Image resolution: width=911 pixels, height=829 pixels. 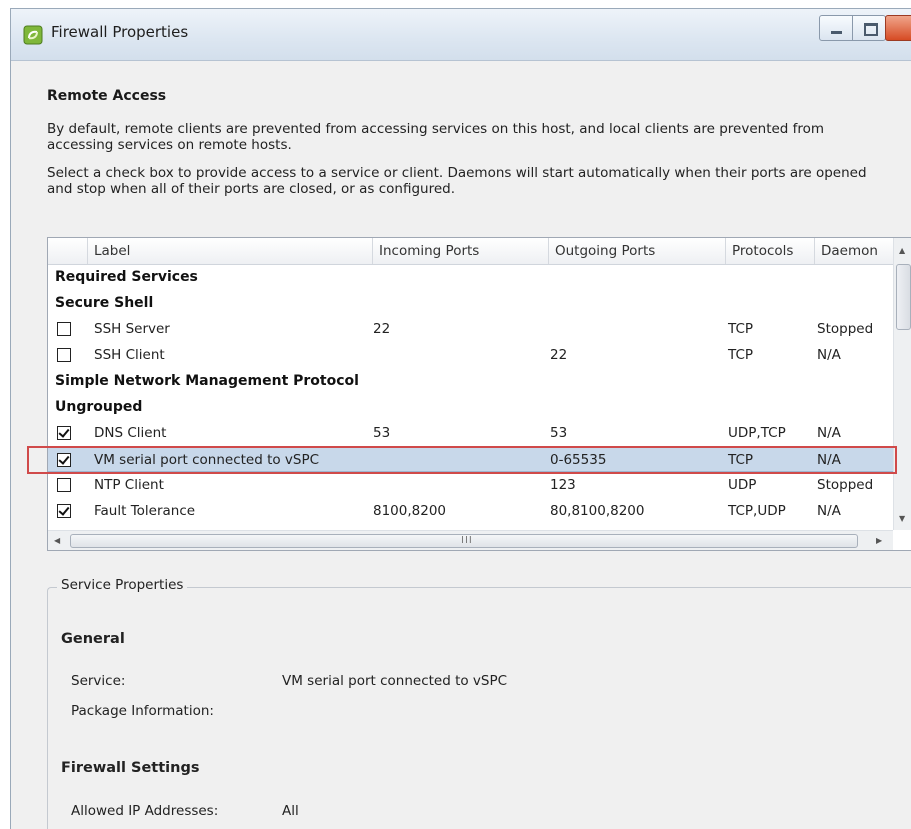 What do you see at coordinates (470, 407) in the screenshot?
I see `group-row: Ungrouped` at bounding box center [470, 407].